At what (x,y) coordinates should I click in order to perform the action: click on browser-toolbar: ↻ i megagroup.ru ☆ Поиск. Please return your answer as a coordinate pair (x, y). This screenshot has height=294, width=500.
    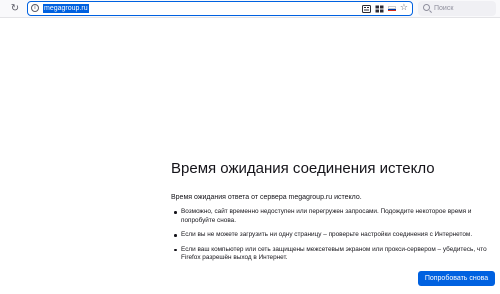
    Looking at the image, I should click on (250, 9).